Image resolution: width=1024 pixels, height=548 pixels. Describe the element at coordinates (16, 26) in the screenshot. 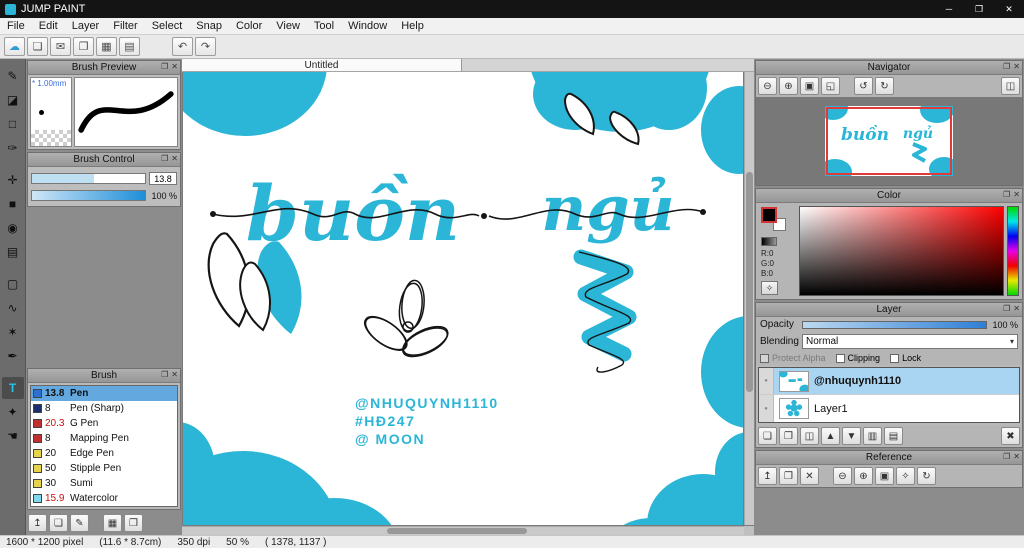

I see `menu-file: File` at that location.